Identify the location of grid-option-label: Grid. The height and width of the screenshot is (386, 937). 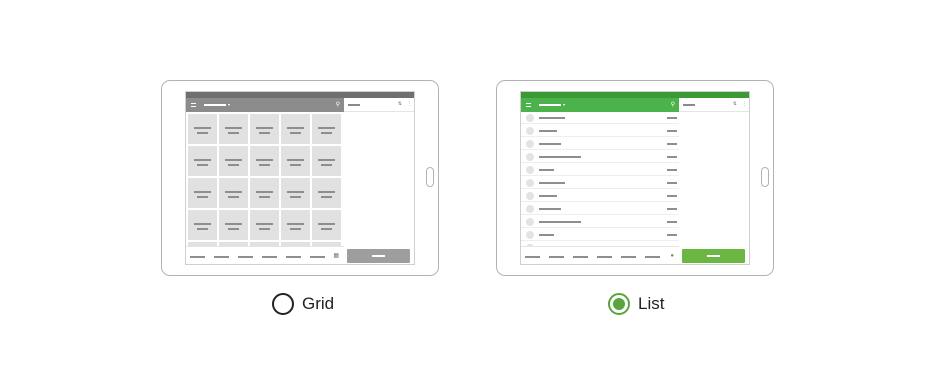
(318, 304).